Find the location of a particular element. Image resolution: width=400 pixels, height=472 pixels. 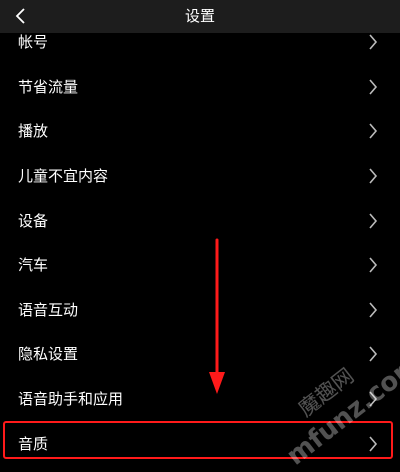

top-bar: 设置 is located at coordinates (200, 16).